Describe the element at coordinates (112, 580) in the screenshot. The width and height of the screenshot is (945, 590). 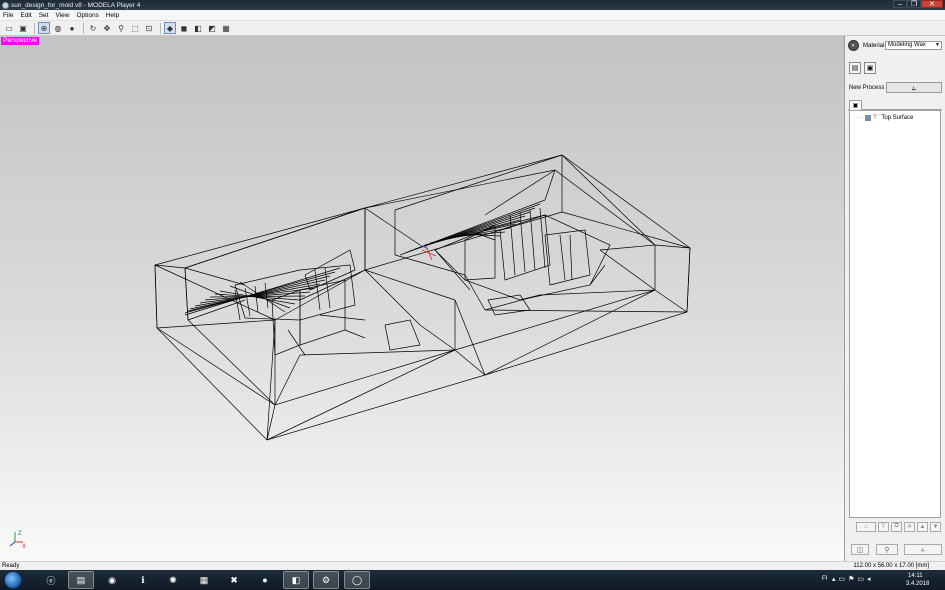
I see `ccleaner-icon: ◉` at that location.